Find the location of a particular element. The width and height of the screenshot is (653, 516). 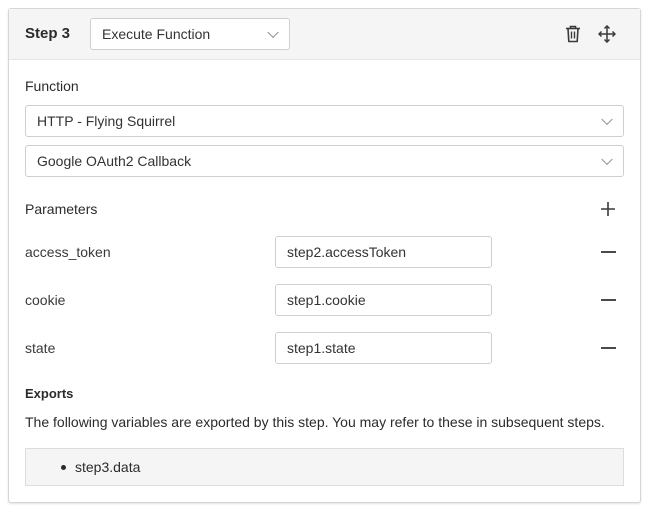

action-select-value: Execute Function is located at coordinates (156, 34).